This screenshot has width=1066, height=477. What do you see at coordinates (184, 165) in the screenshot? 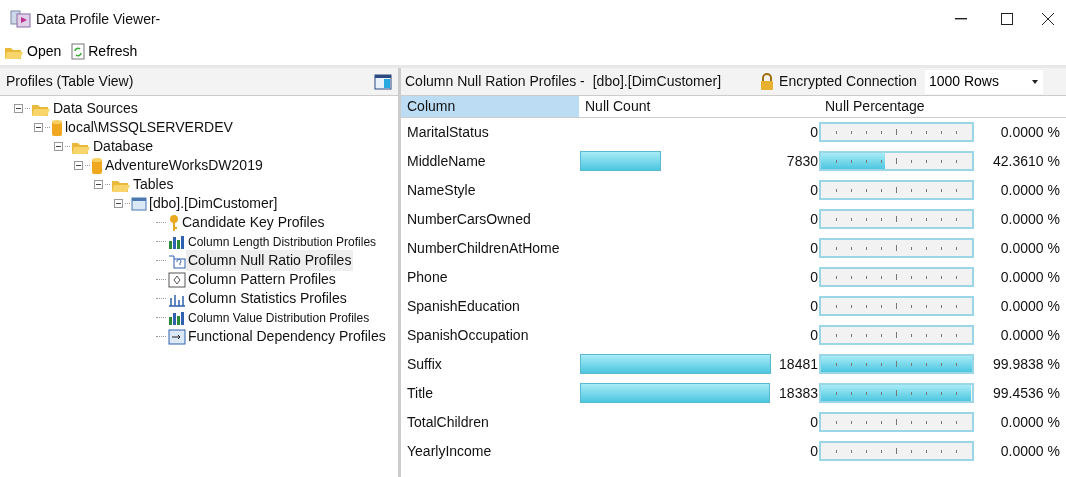
I see `tree-item: AdventureWorksDW2019` at bounding box center [184, 165].